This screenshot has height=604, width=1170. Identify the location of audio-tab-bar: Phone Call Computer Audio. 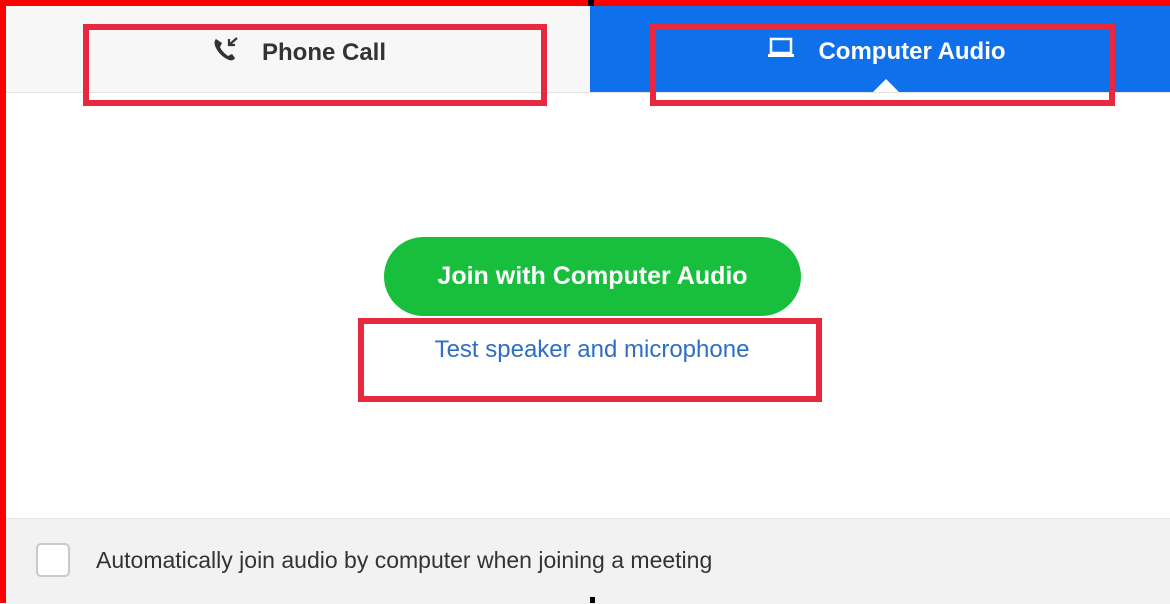
(588, 49).